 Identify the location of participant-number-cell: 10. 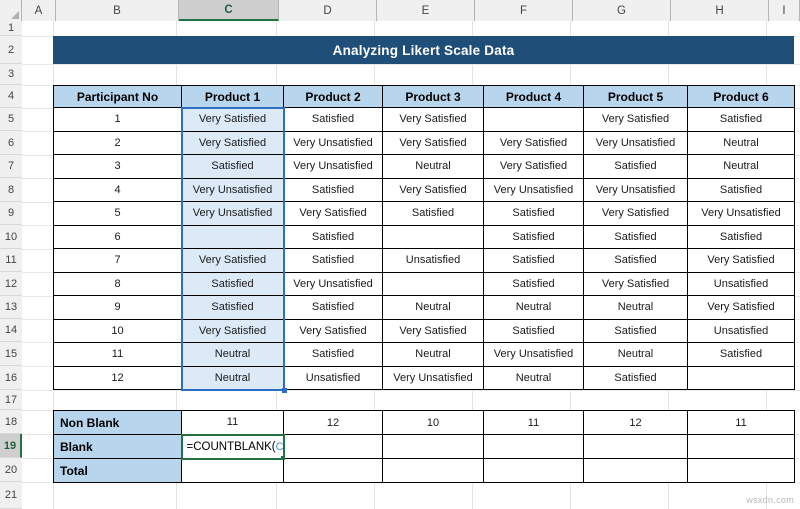
(117, 330).